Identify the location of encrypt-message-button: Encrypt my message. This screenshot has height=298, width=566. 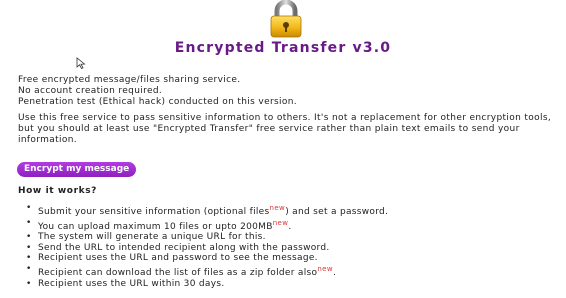
(77, 169).